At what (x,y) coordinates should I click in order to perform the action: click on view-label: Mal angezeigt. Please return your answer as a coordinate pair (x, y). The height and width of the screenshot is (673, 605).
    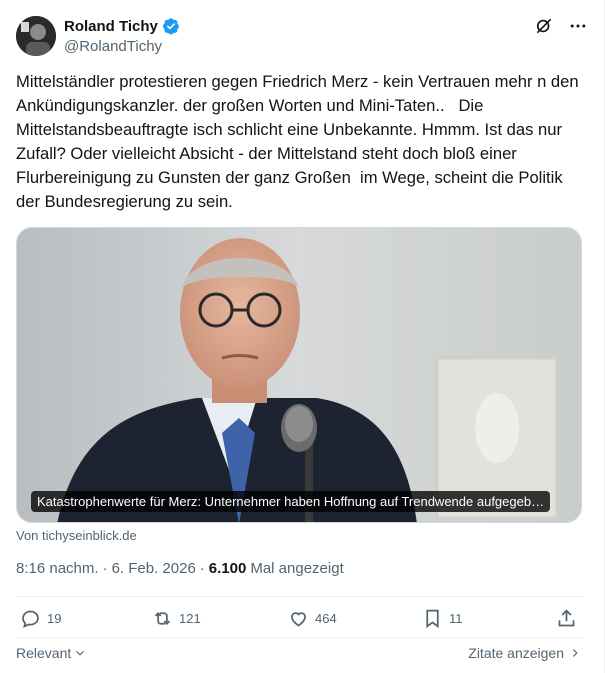
    Looking at the image, I should click on (297, 568).